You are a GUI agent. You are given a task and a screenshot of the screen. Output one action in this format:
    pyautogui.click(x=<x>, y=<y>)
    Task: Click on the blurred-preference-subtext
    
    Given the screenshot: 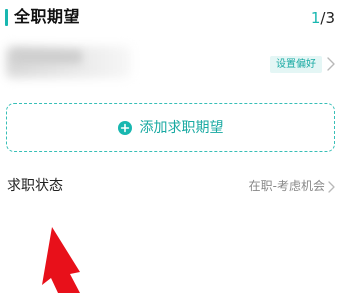 What is the action you would take?
    pyautogui.click(x=47, y=57)
    